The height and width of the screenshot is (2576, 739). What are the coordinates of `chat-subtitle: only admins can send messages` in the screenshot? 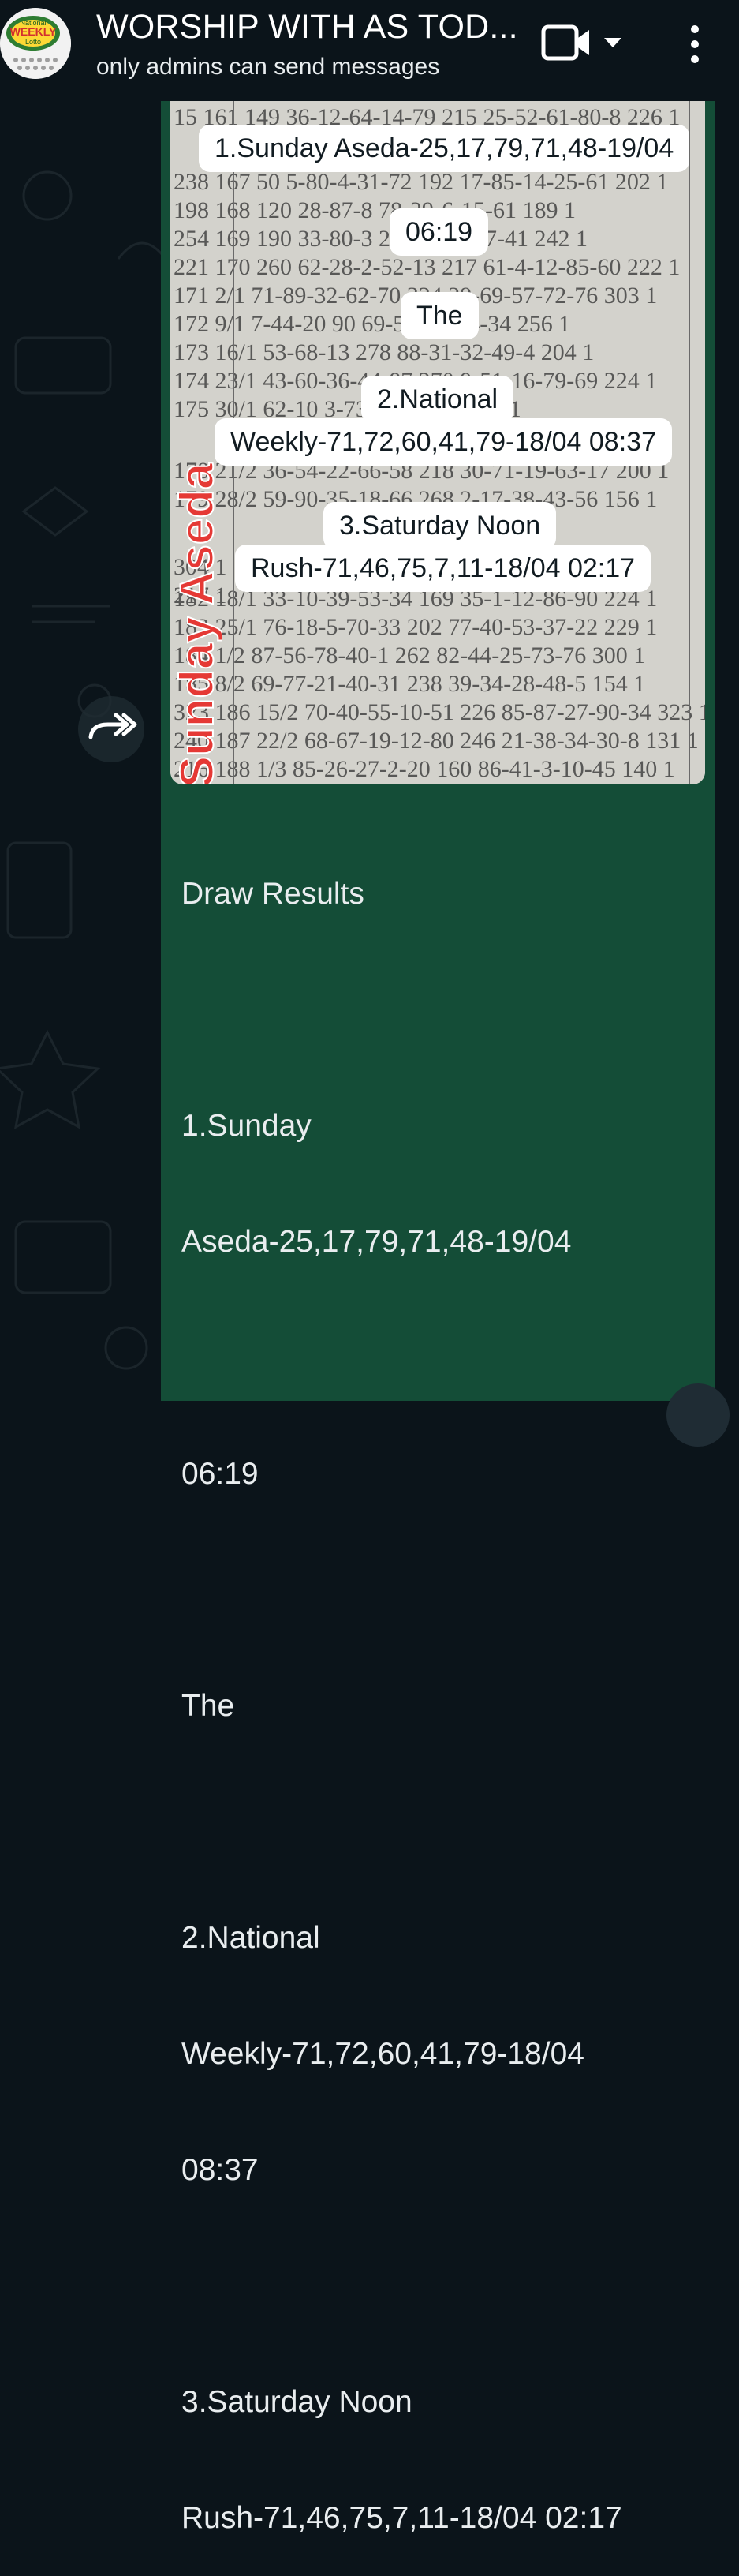 It's located at (268, 67).